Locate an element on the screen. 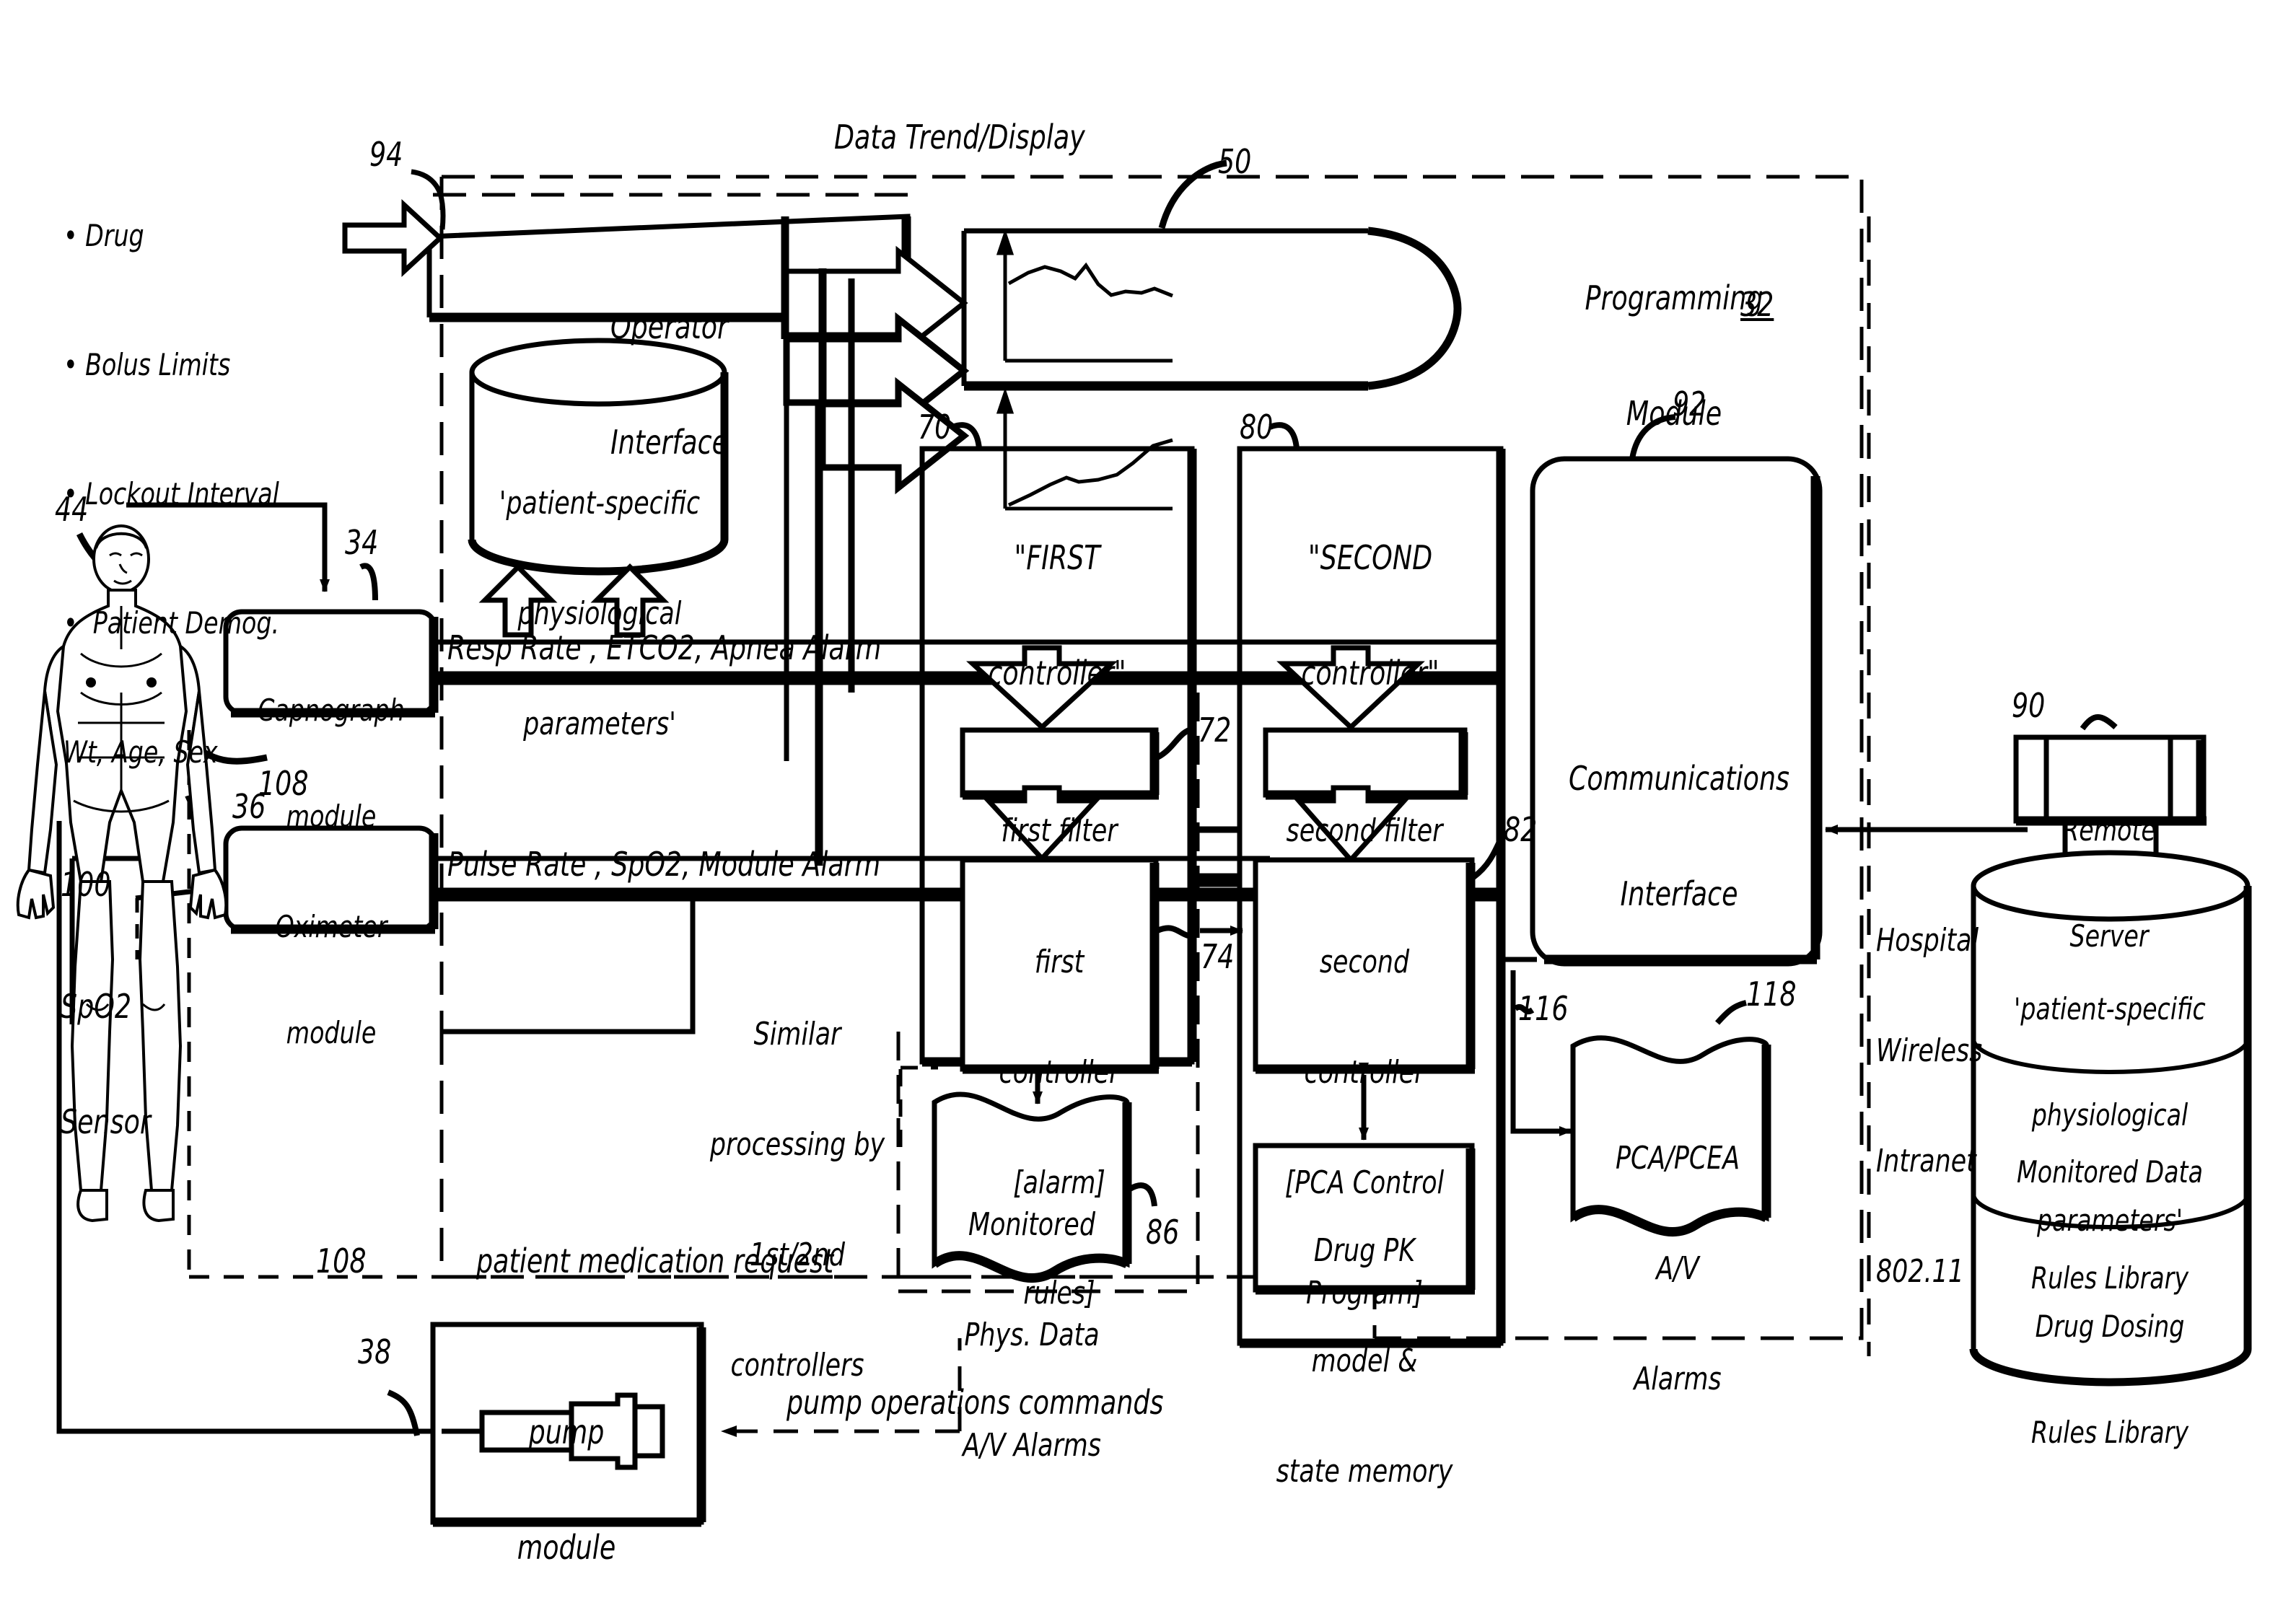  first-ctrl-line2: controller is located at coordinates (1059, 1072).